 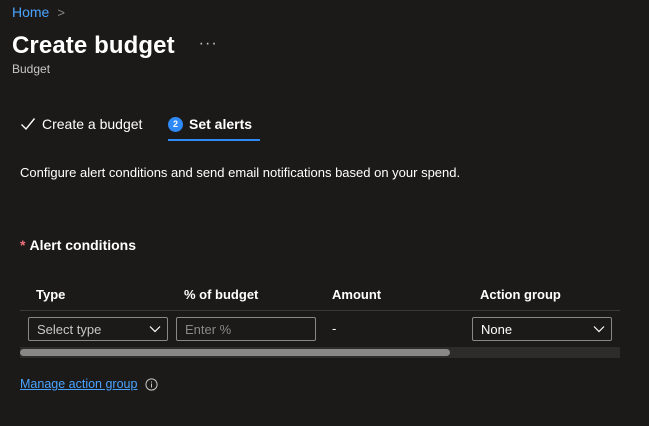 What do you see at coordinates (93, 45) in the screenshot?
I see `page-title: Create budget` at bounding box center [93, 45].